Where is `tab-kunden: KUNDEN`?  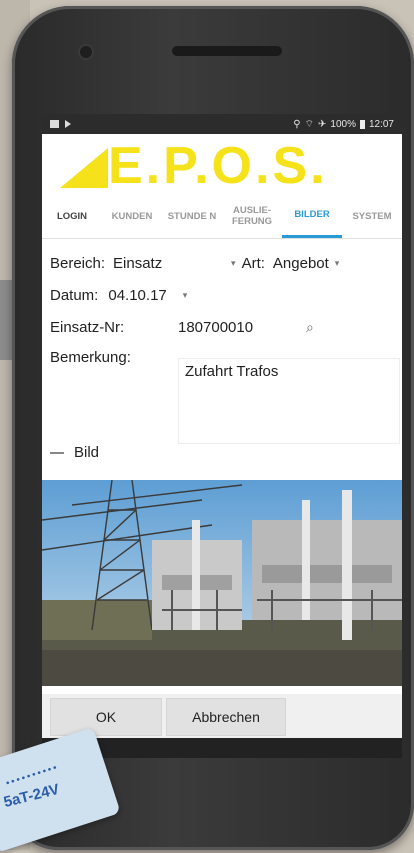 tab-kunden: KUNDEN is located at coordinates (132, 216).